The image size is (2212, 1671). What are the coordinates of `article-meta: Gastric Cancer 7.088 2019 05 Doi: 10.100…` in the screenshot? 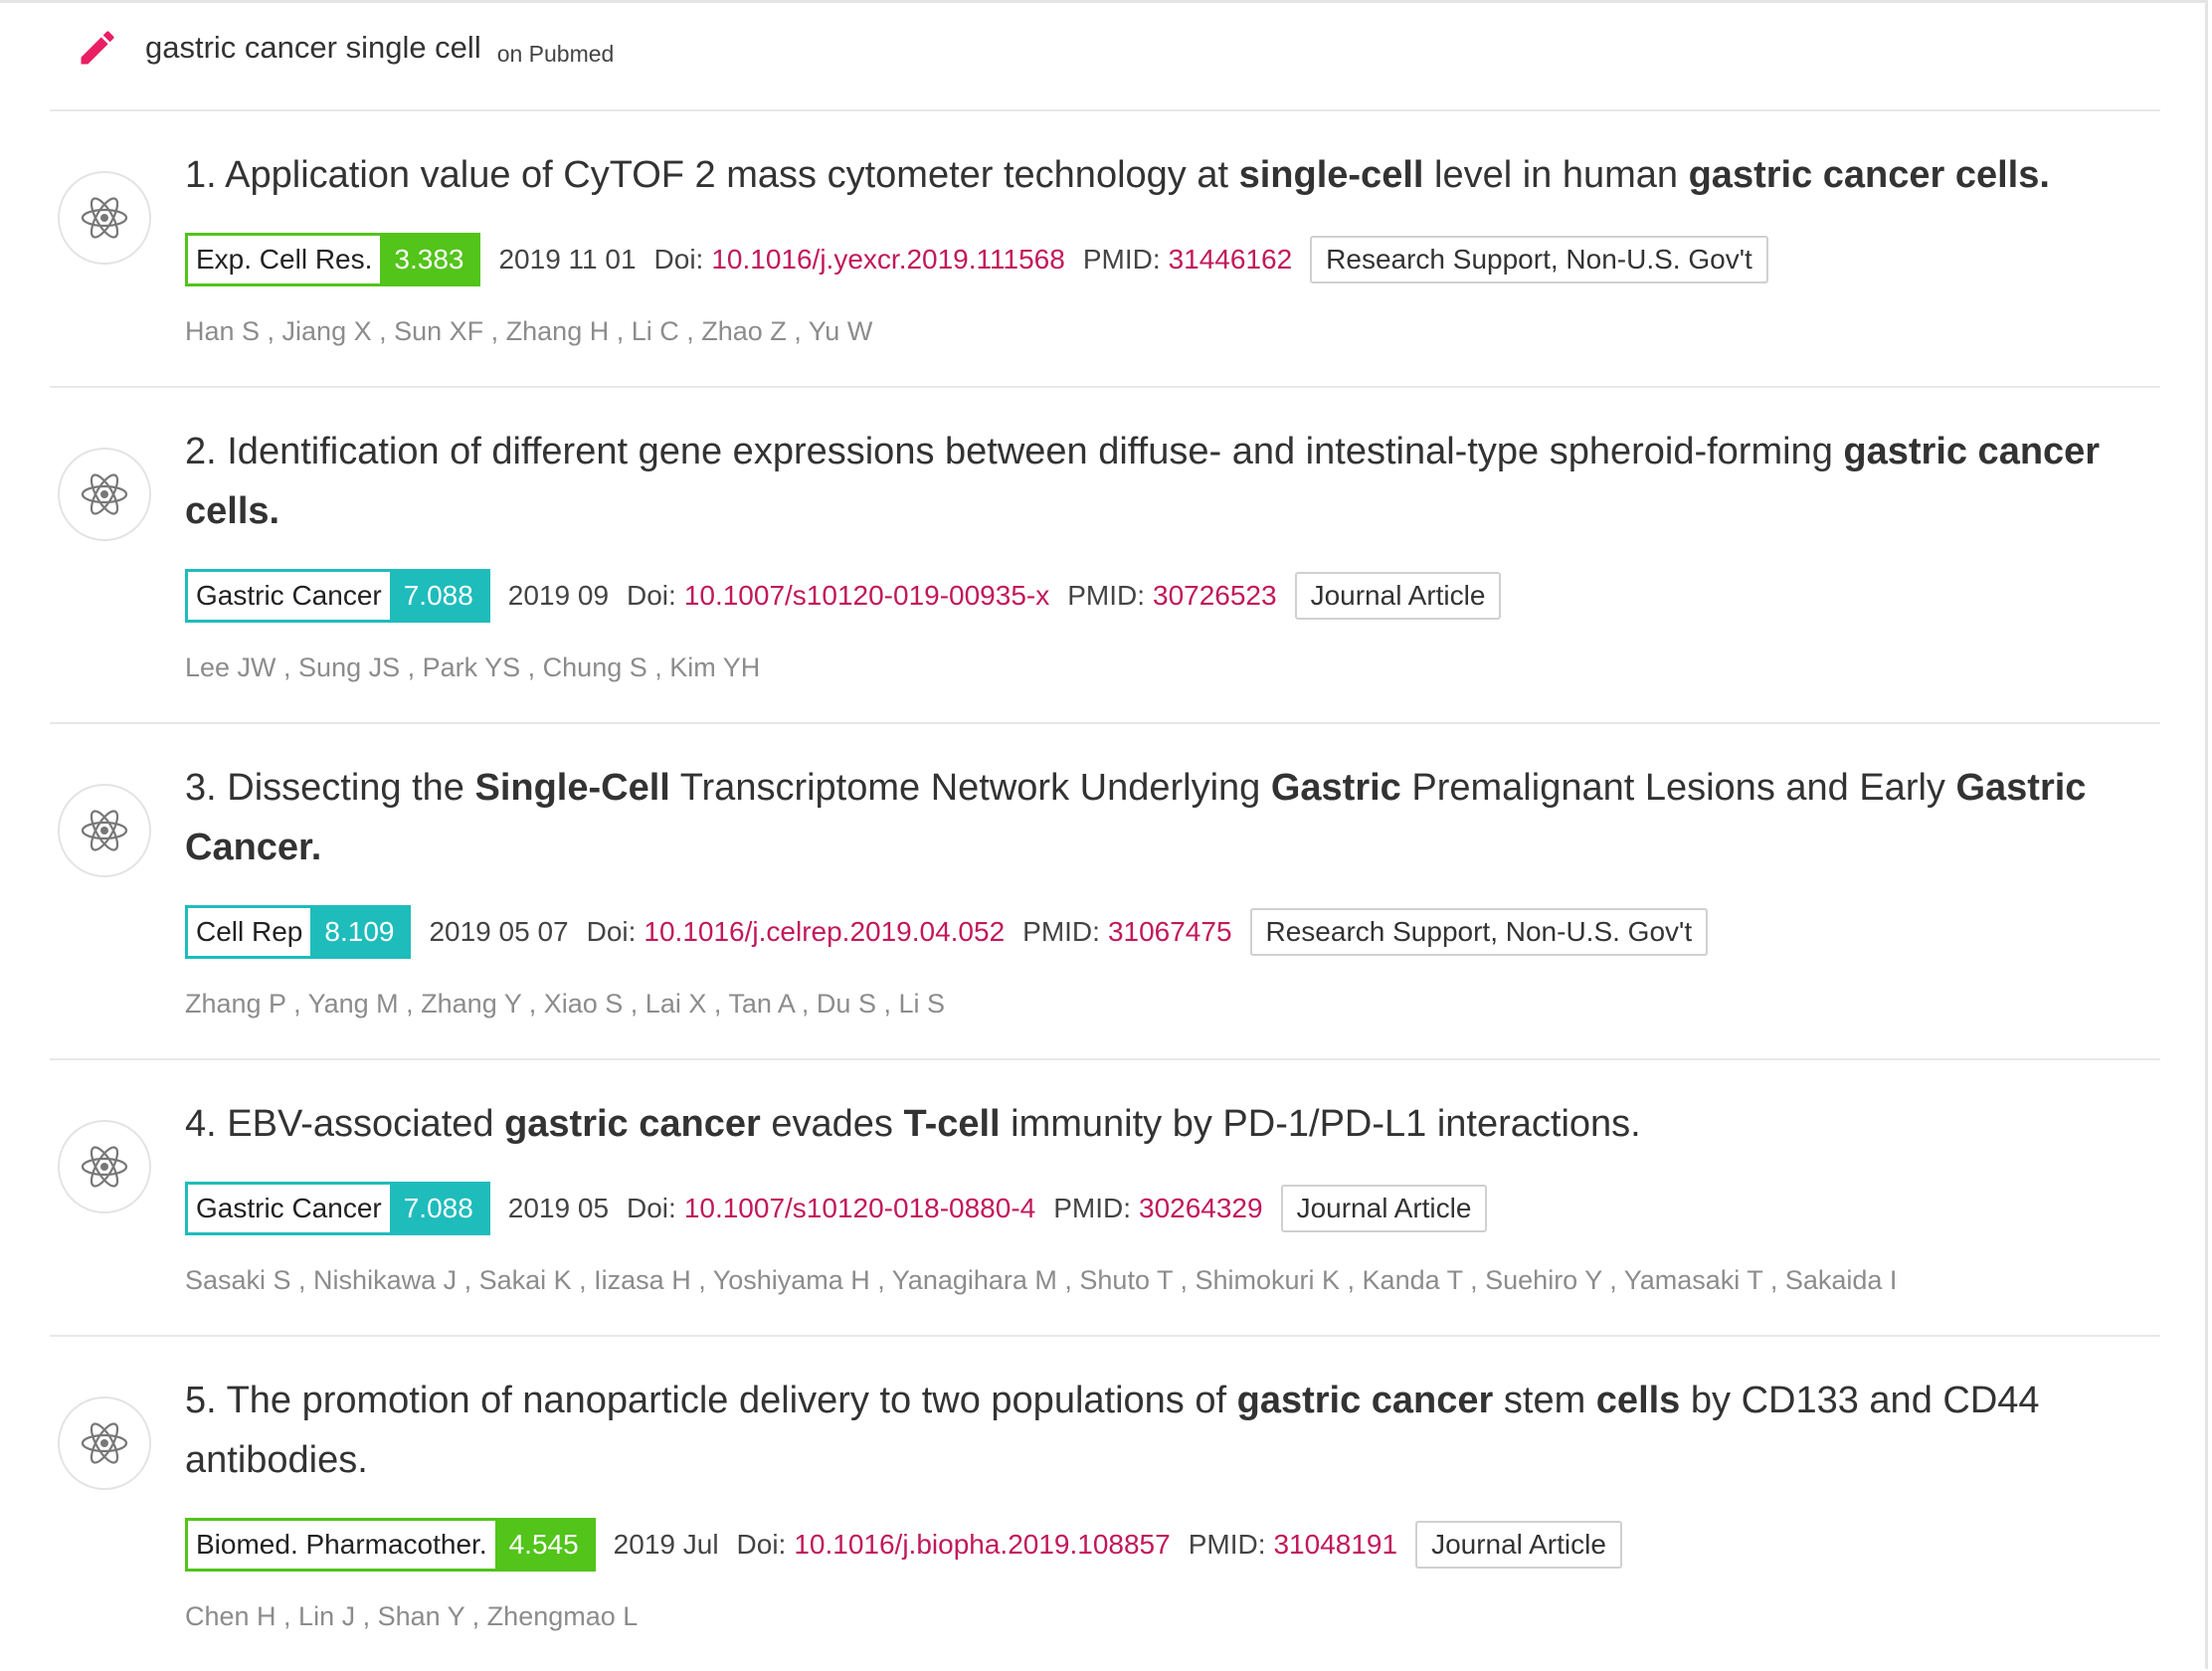 It's located at (836, 1208).